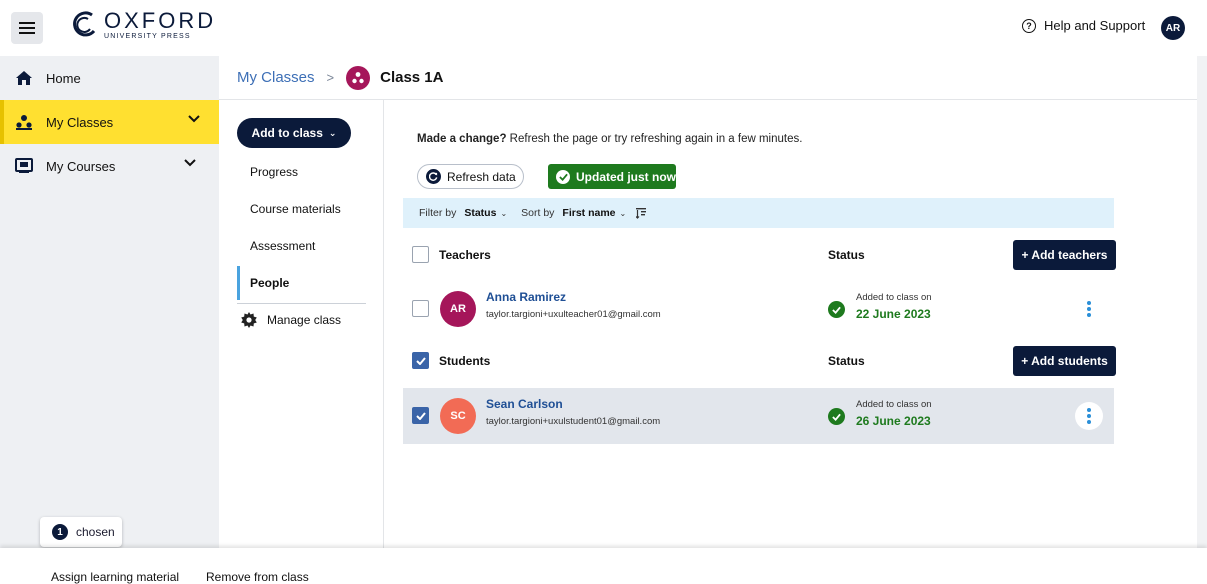  I want to click on sidebar-item-my-courses: My Courses, so click(109, 166).